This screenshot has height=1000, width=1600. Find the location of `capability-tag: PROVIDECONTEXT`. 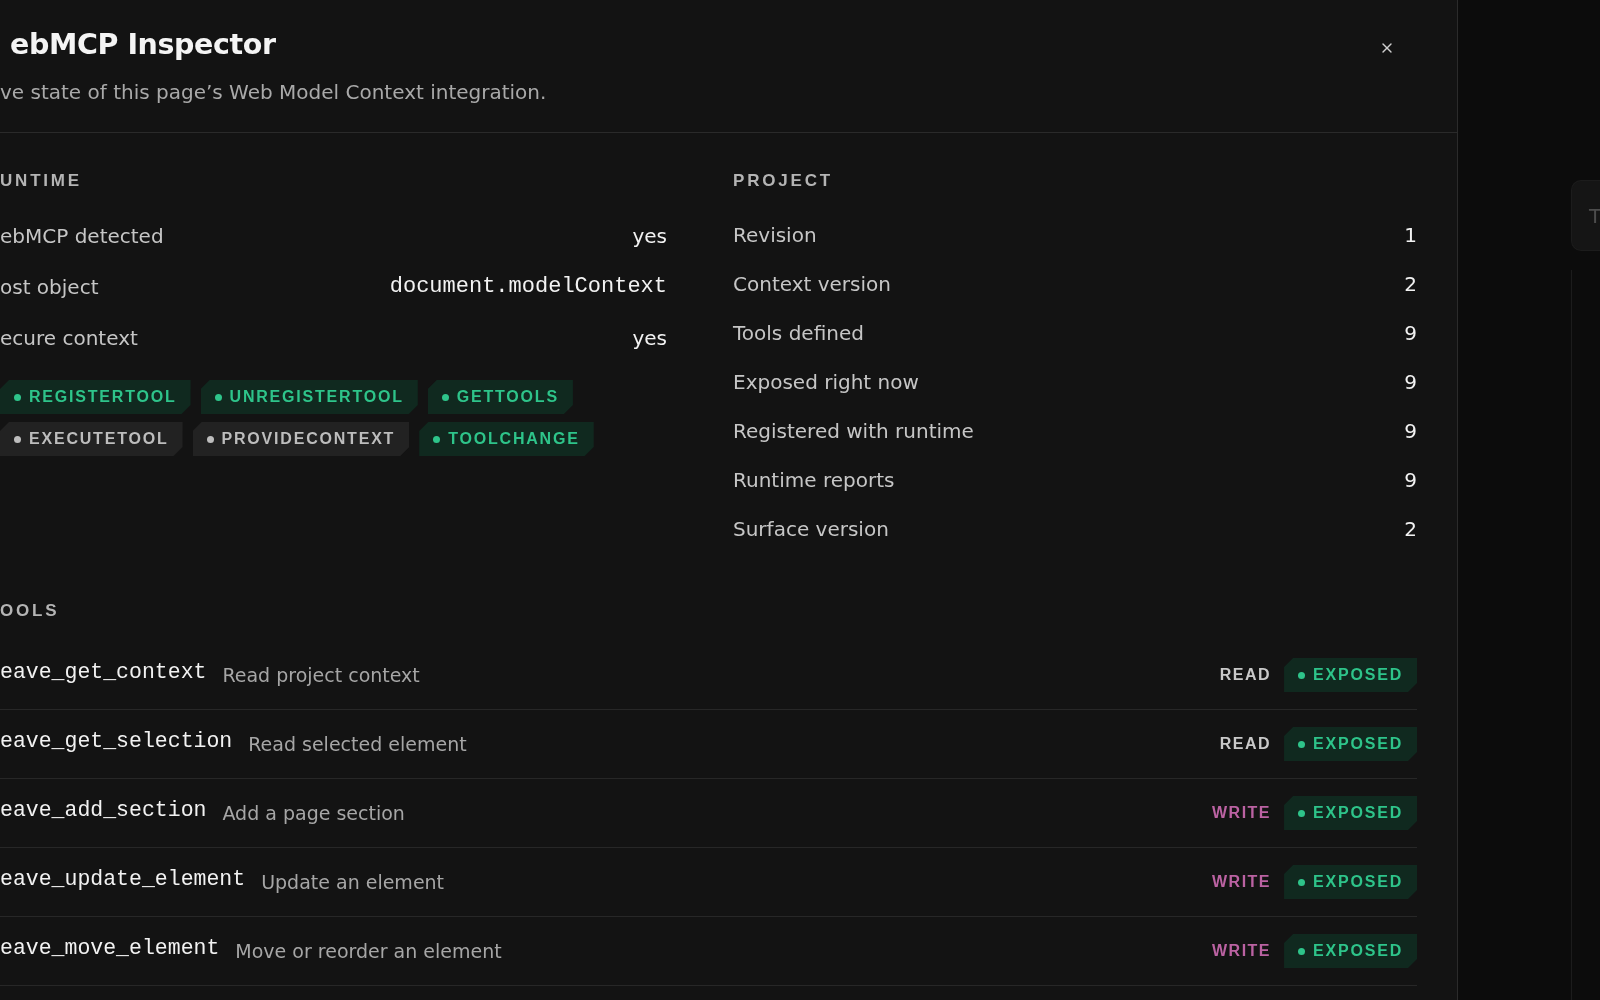

capability-tag: PROVIDECONTEXT is located at coordinates (301, 439).